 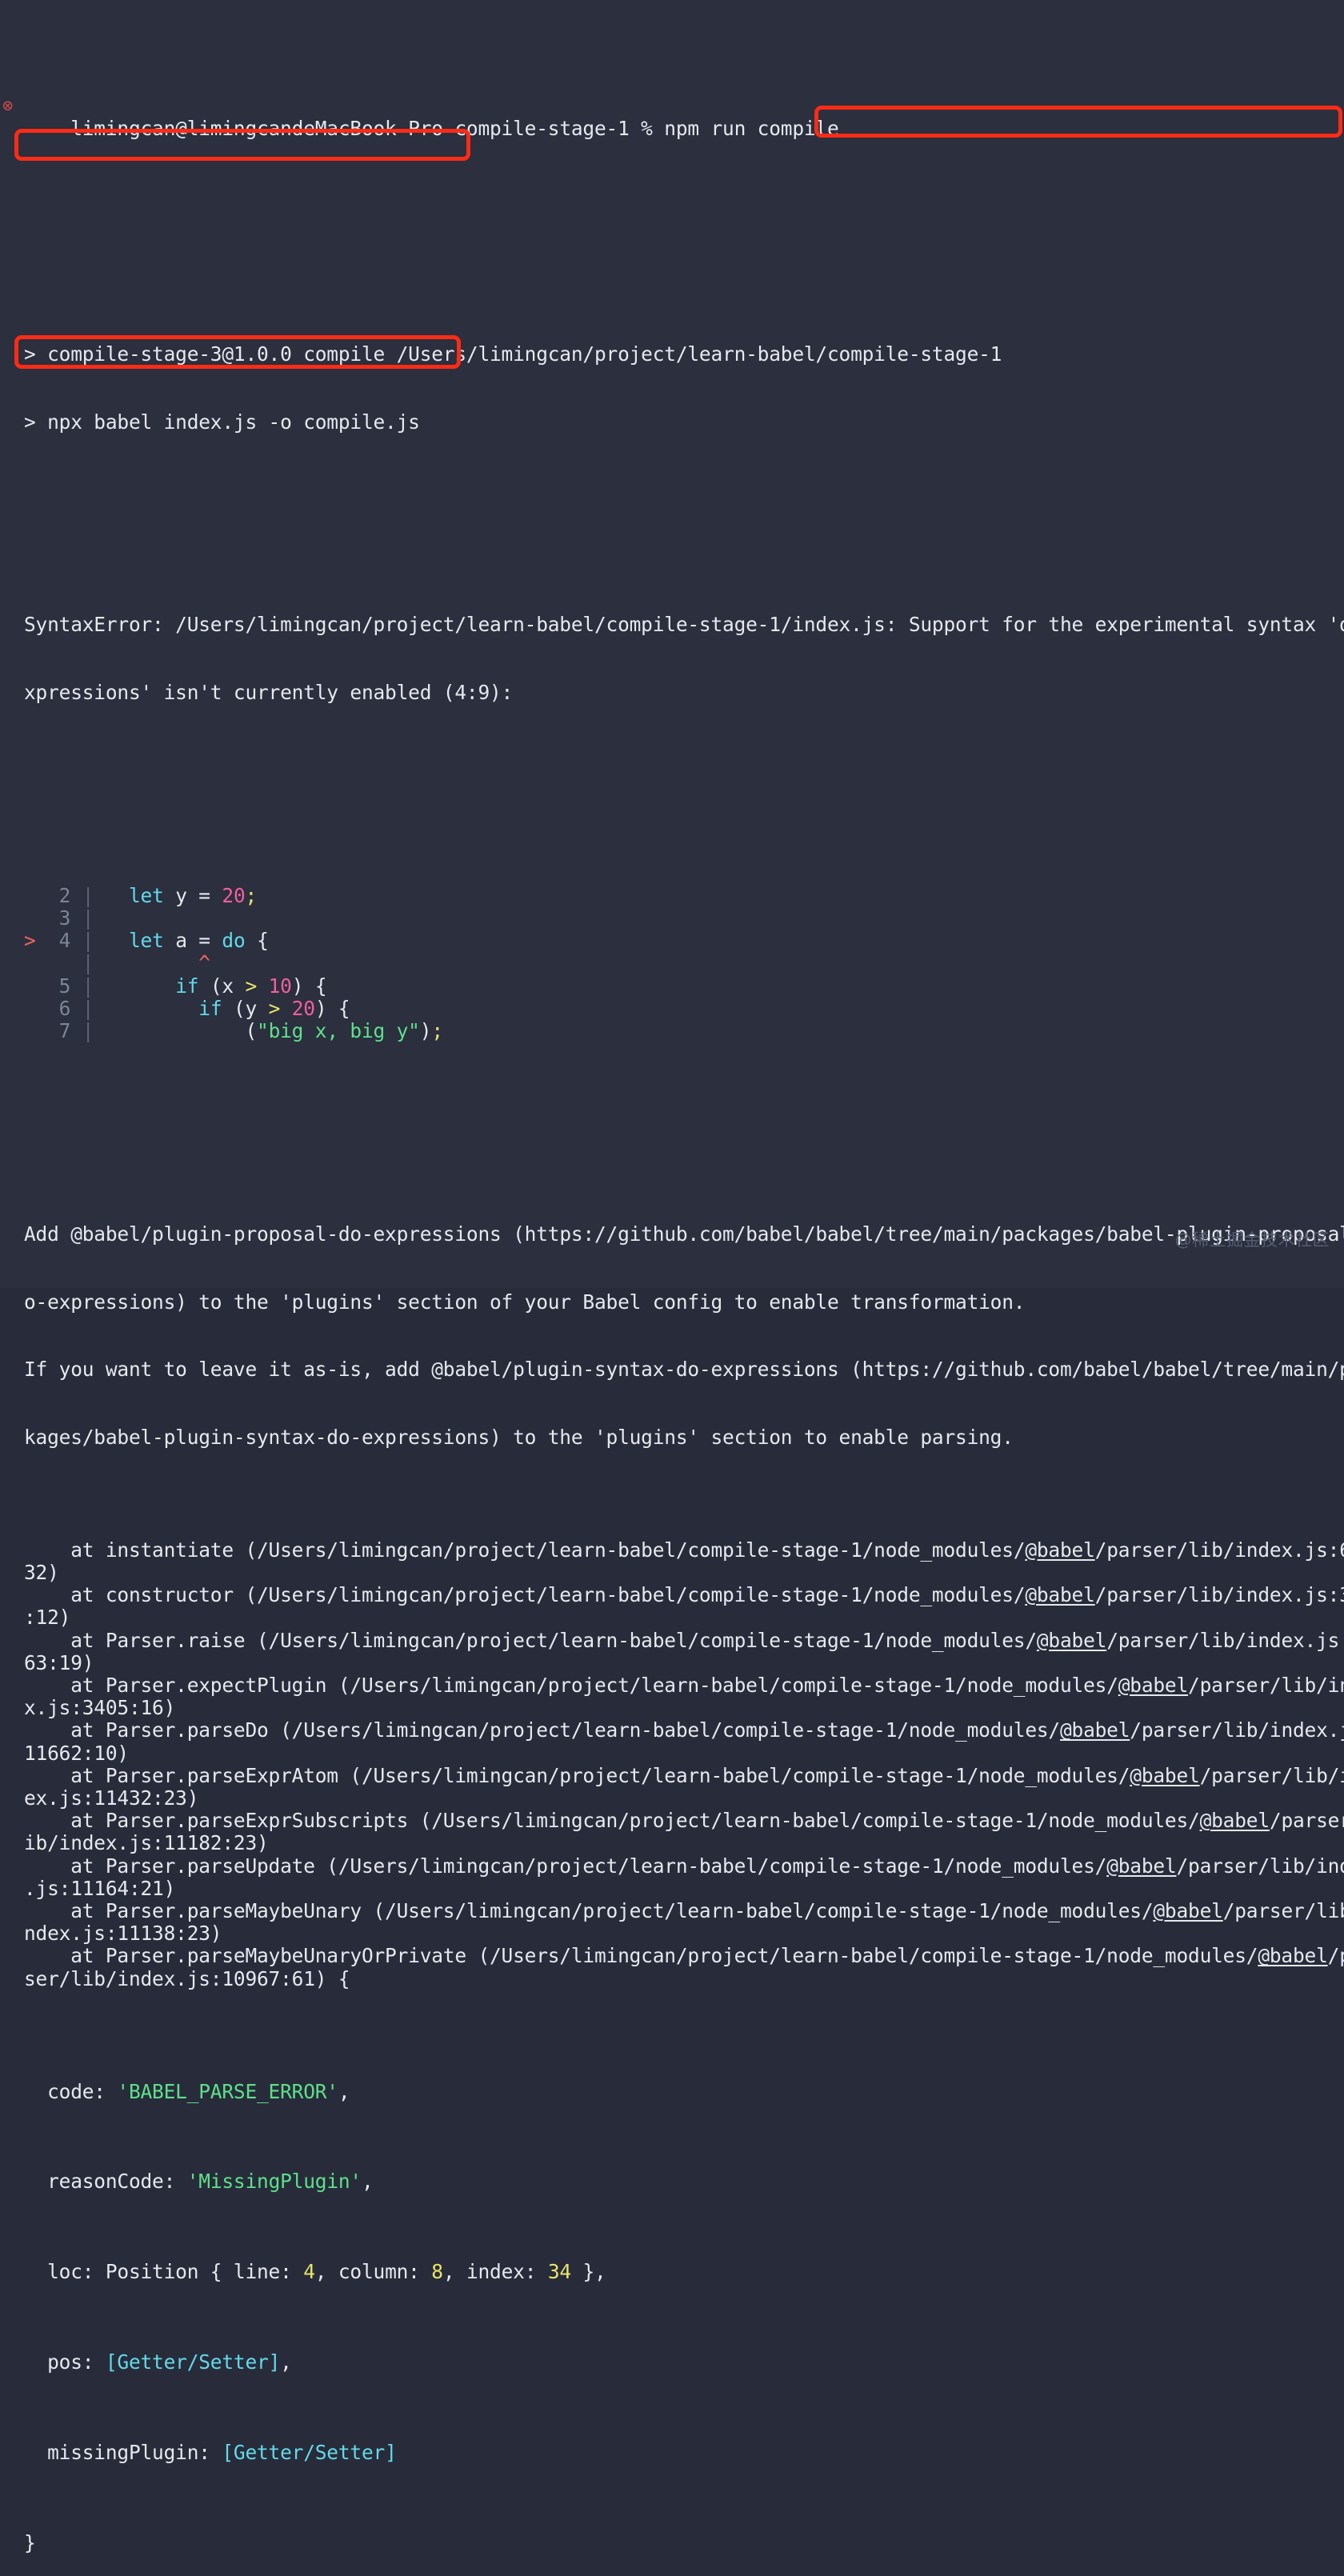 I want to click on code-frame-caret: ^, so click(x=204, y=962).